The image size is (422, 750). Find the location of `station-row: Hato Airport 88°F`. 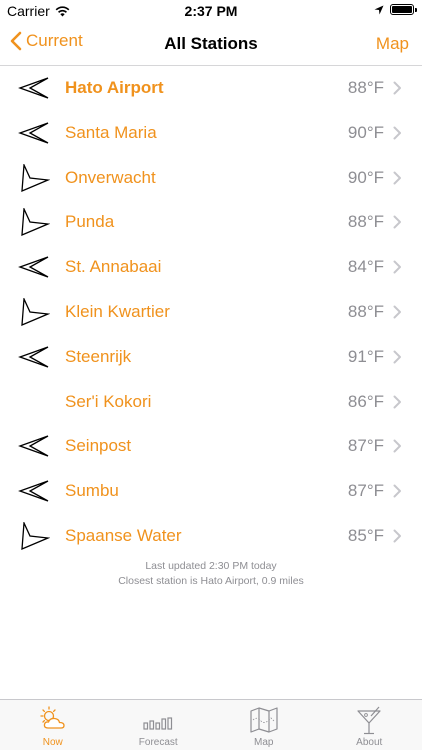

station-row: Hato Airport 88°F is located at coordinates (211, 88).